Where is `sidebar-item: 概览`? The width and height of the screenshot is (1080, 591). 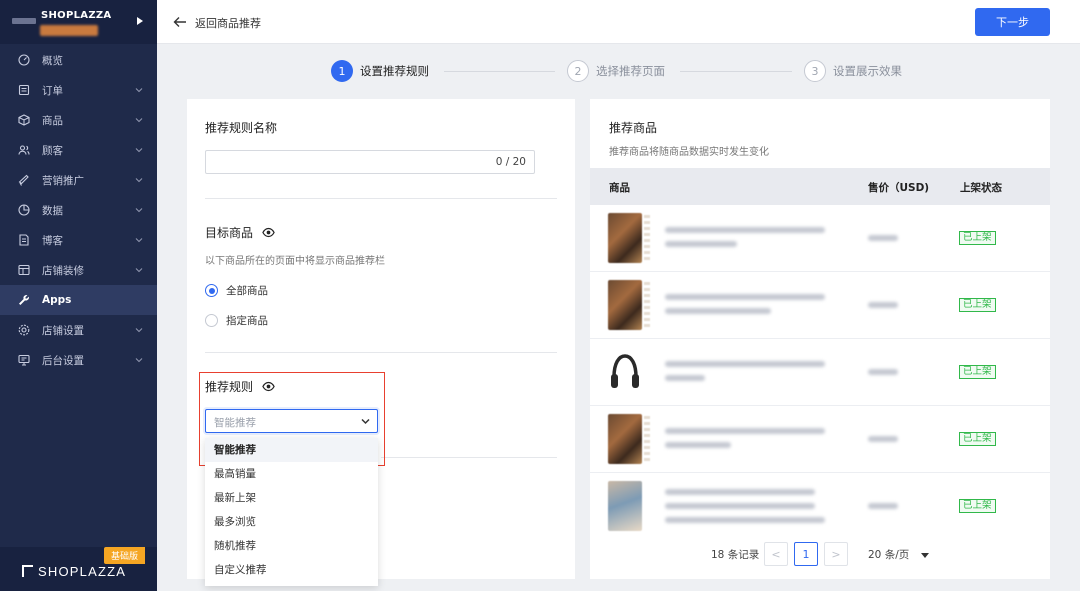 sidebar-item: 概览 is located at coordinates (78, 60).